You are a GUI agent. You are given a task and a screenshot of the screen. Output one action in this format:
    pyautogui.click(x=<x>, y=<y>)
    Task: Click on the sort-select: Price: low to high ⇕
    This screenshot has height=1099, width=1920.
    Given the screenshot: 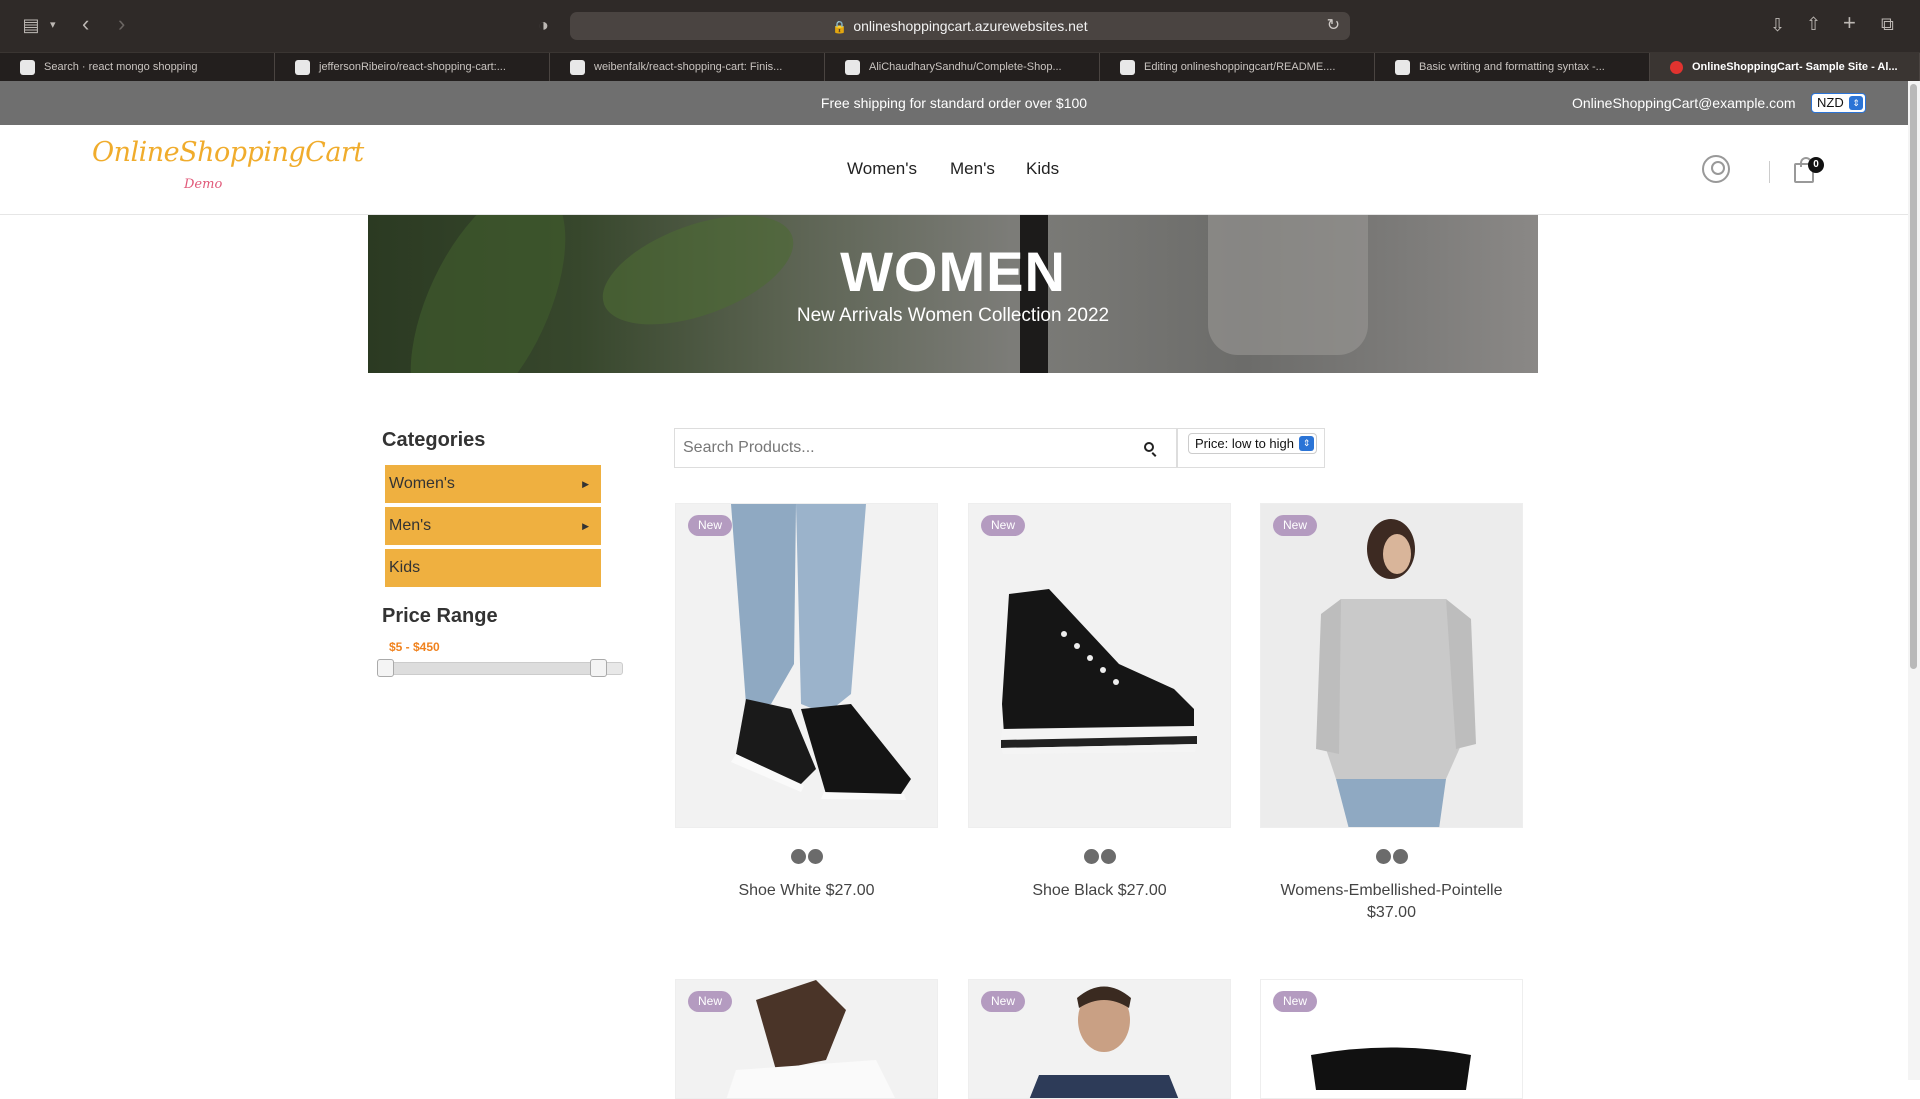 What is the action you would take?
    pyautogui.click(x=1252, y=443)
    